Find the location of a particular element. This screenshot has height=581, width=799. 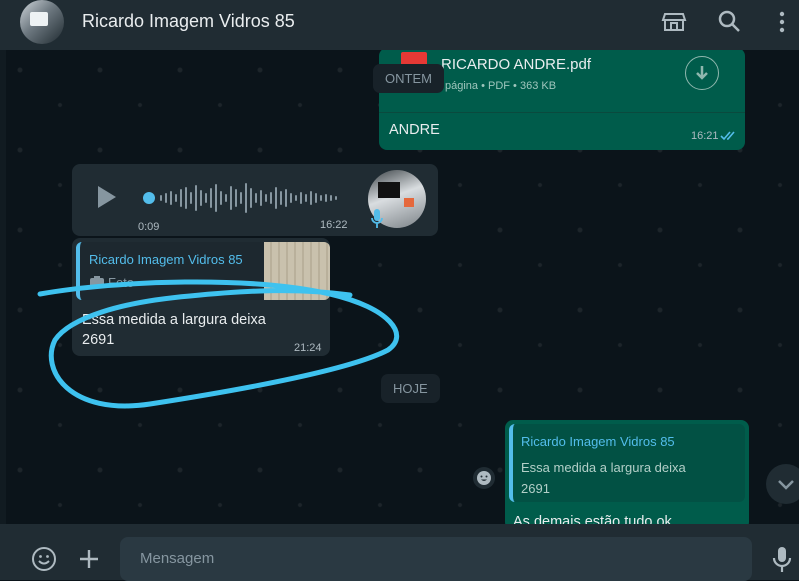

message-input-container is located at coordinates (436, 559).